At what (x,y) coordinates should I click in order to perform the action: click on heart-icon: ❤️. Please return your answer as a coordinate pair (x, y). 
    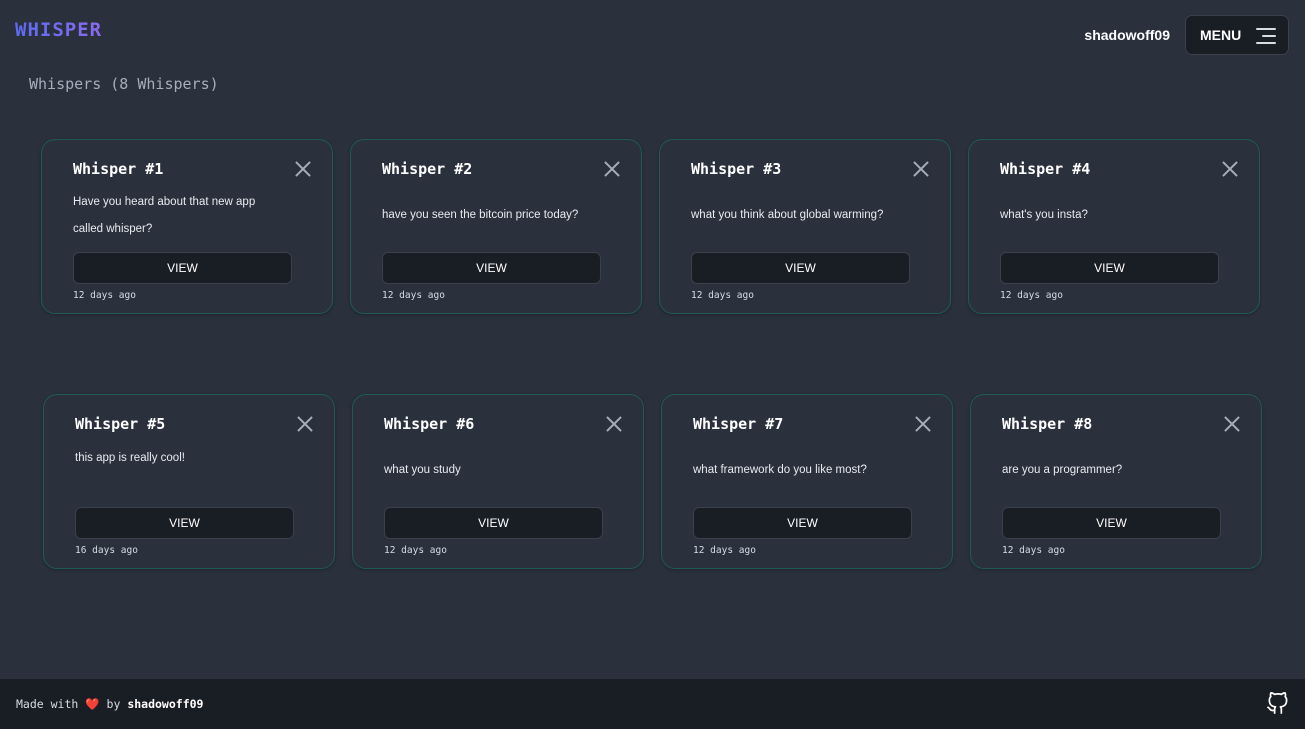
    Looking at the image, I should click on (92, 704).